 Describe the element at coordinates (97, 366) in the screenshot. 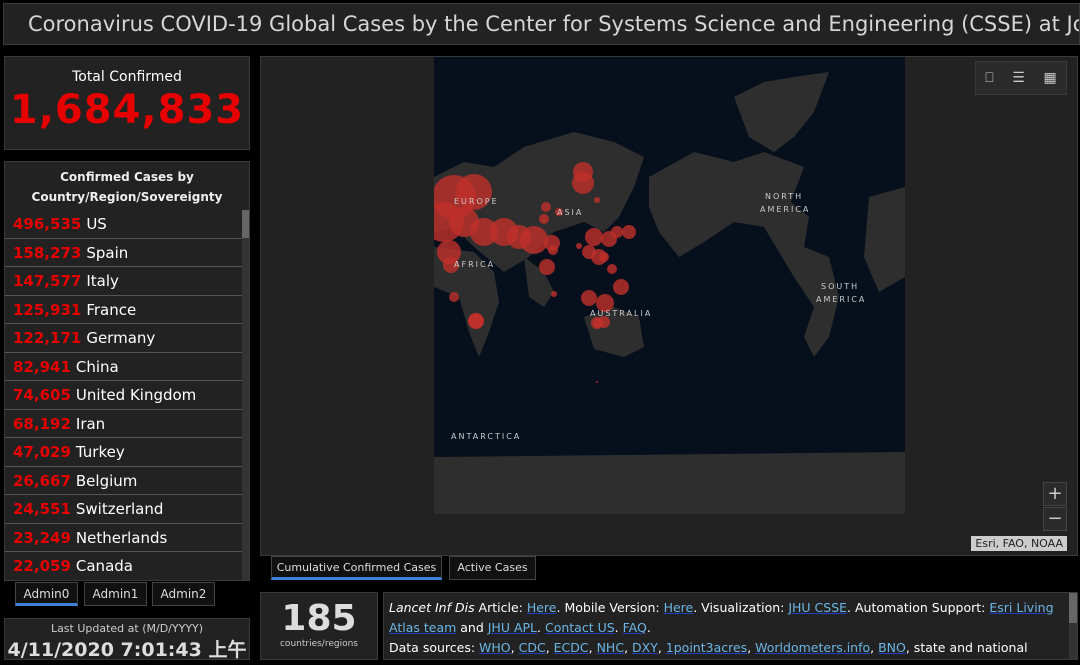

I see `country-name: China` at that location.